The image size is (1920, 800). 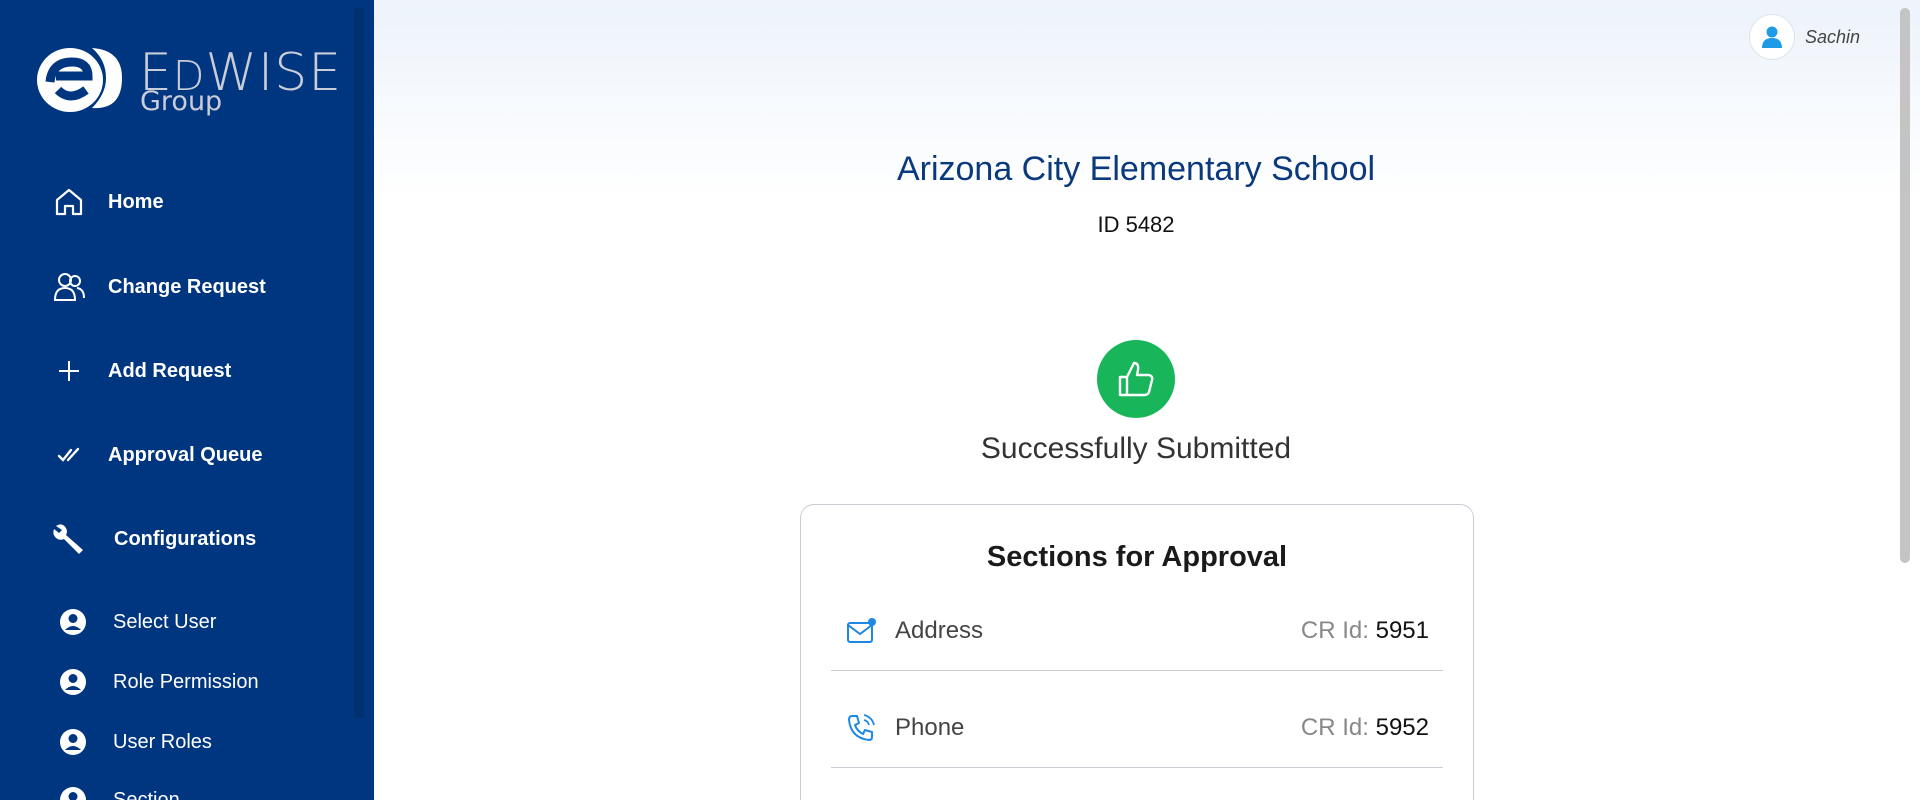 I want to click on sidebar-item-label: Configurations, so click(x=185, y=538).